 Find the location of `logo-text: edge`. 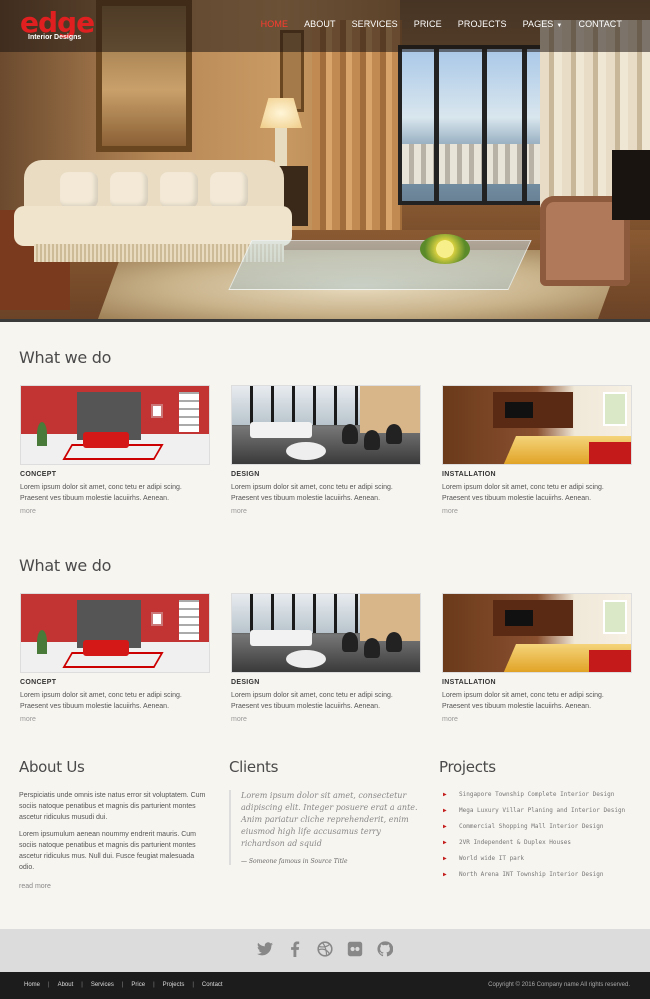

logo-text: edge is located at coordinates (57, 22).